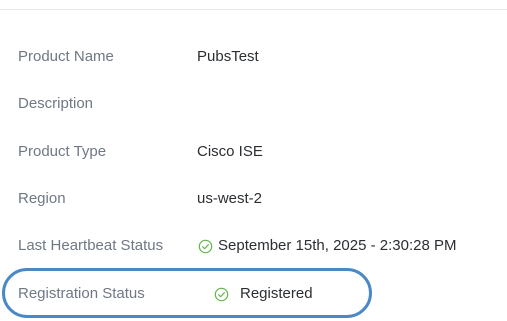  What do you see at coordinates (66, 56) in the screenshot?
I see `product-name-label: Product Name` at bounding box center [66, 56].